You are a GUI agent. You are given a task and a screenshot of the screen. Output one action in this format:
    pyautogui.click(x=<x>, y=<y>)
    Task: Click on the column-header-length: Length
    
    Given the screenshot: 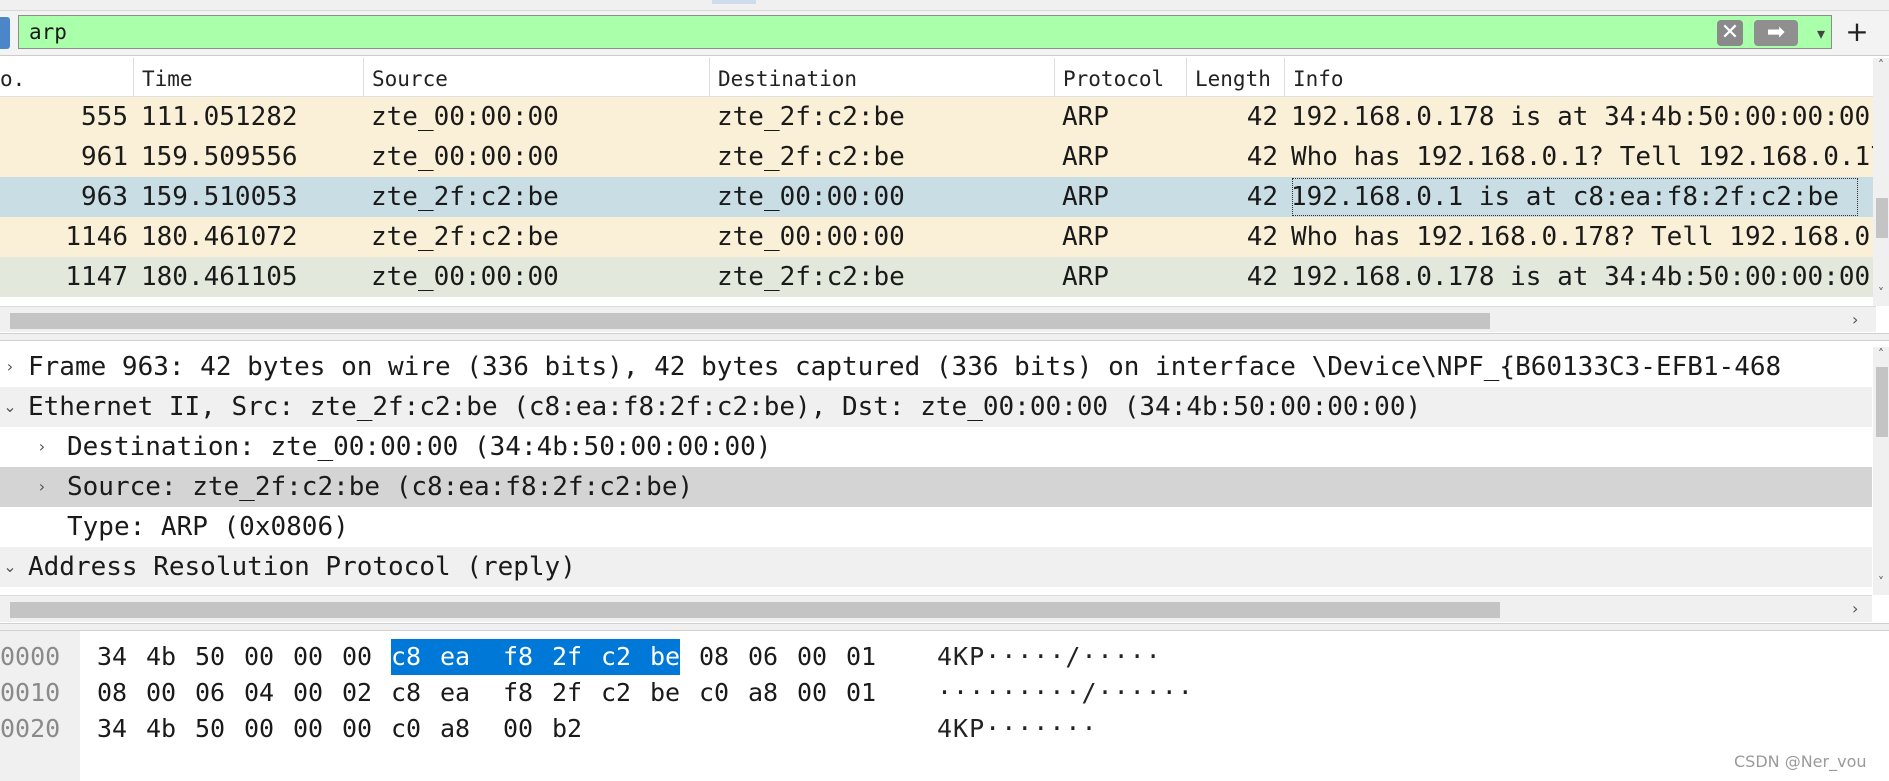 What is the action you would take?
    pyautogui.click(x=1236, y=77)
    